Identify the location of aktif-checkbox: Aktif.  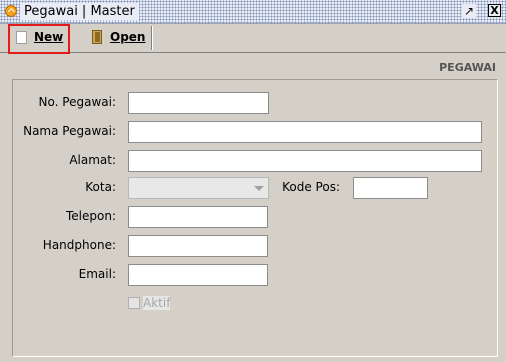
(149, 303).